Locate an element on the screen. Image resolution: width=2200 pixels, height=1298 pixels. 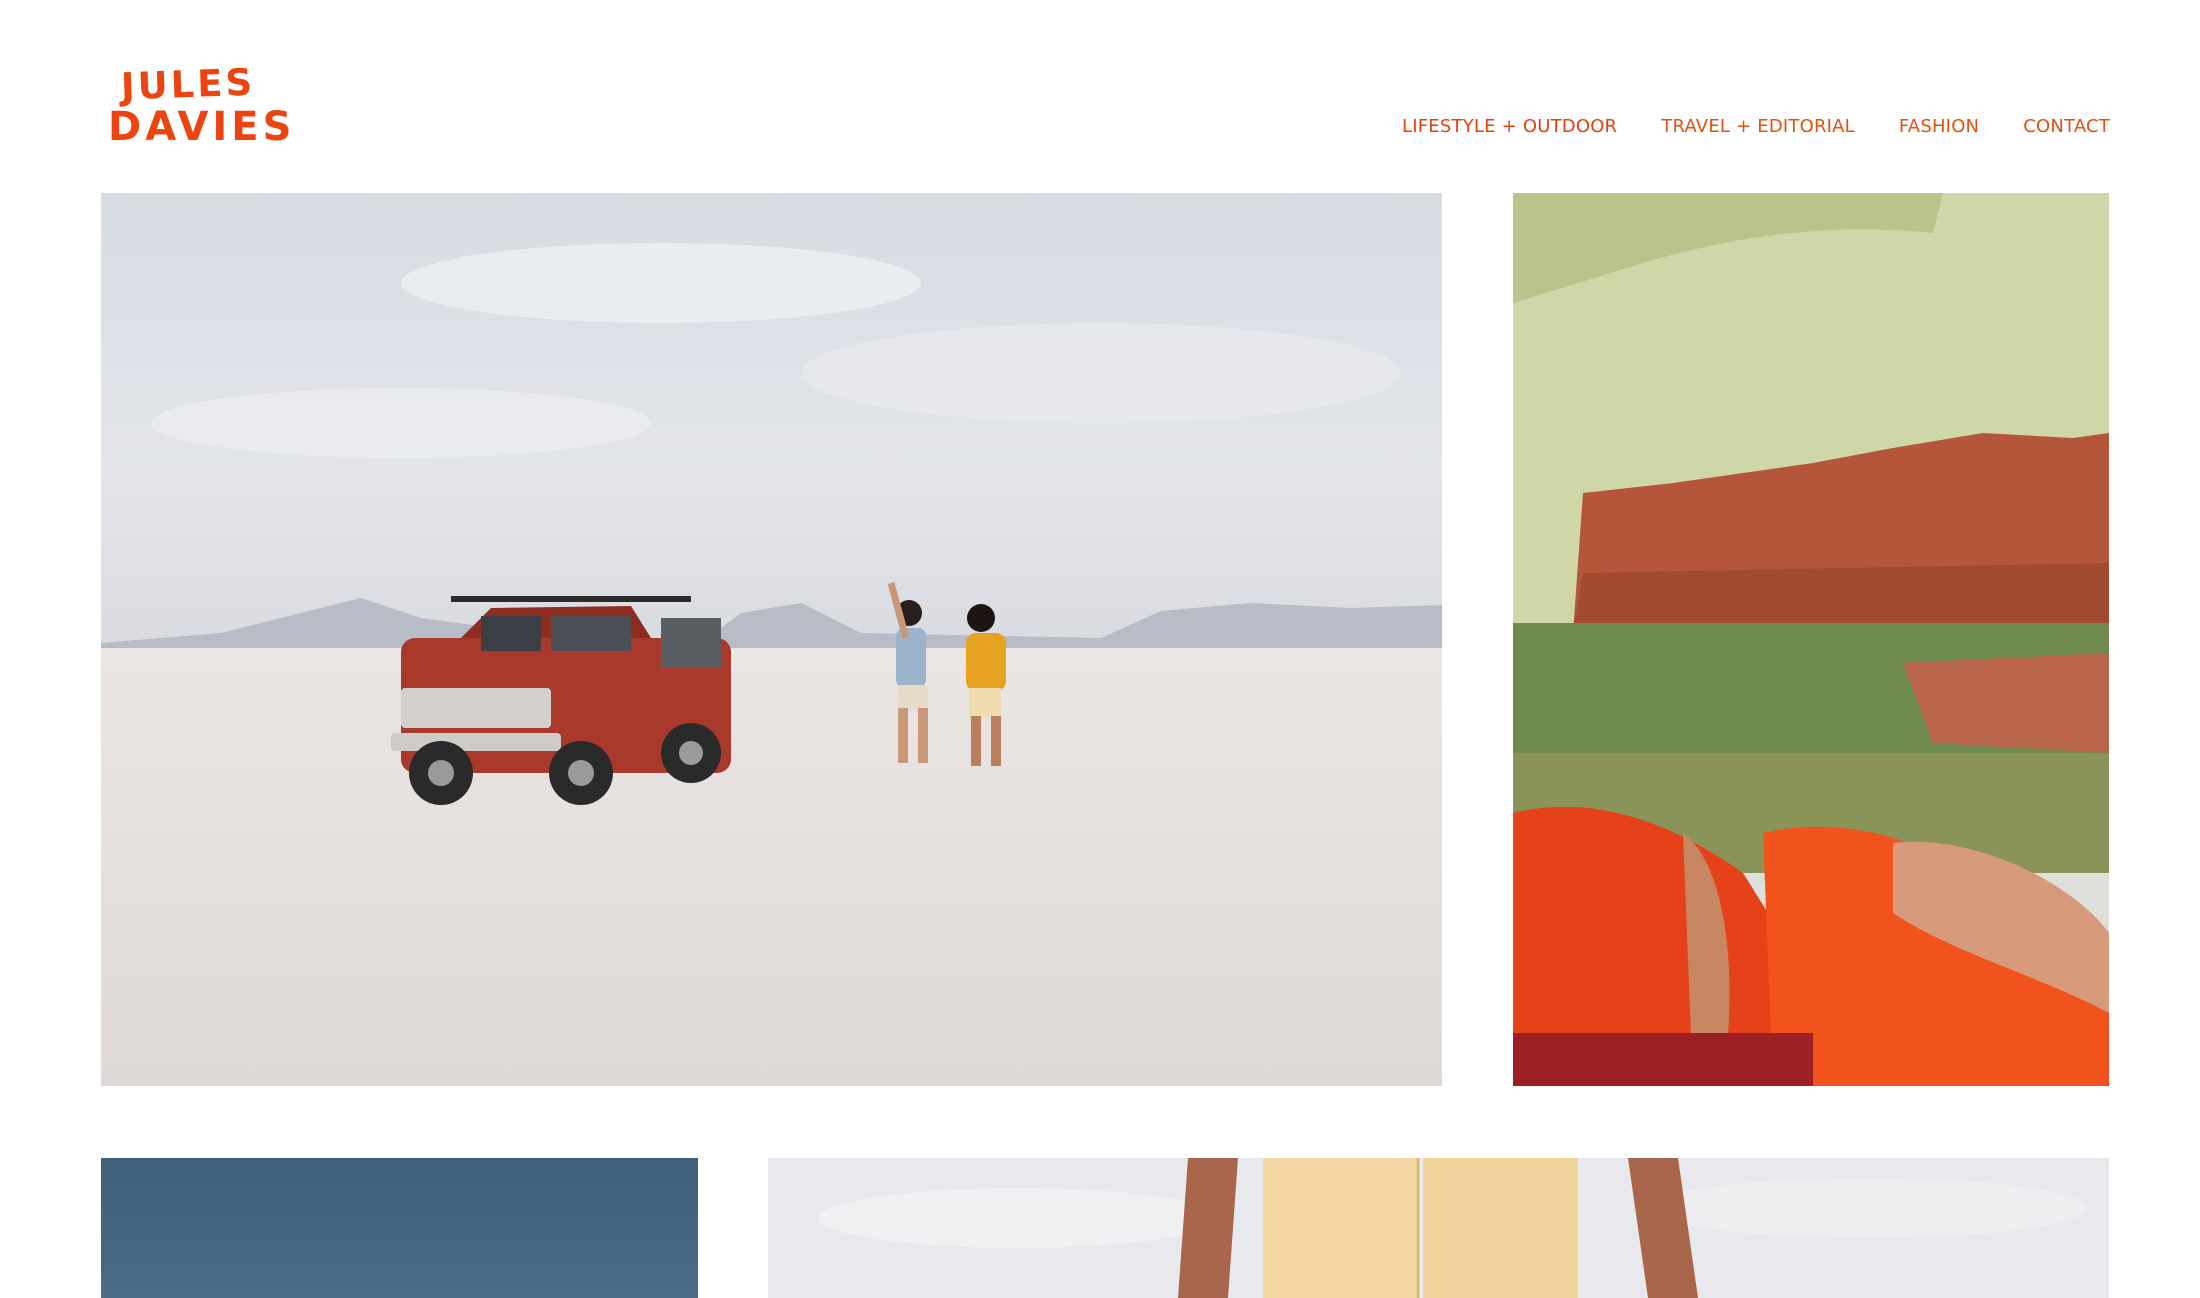
logo-line-2: DAVIES is located at coordinates (202, 127).